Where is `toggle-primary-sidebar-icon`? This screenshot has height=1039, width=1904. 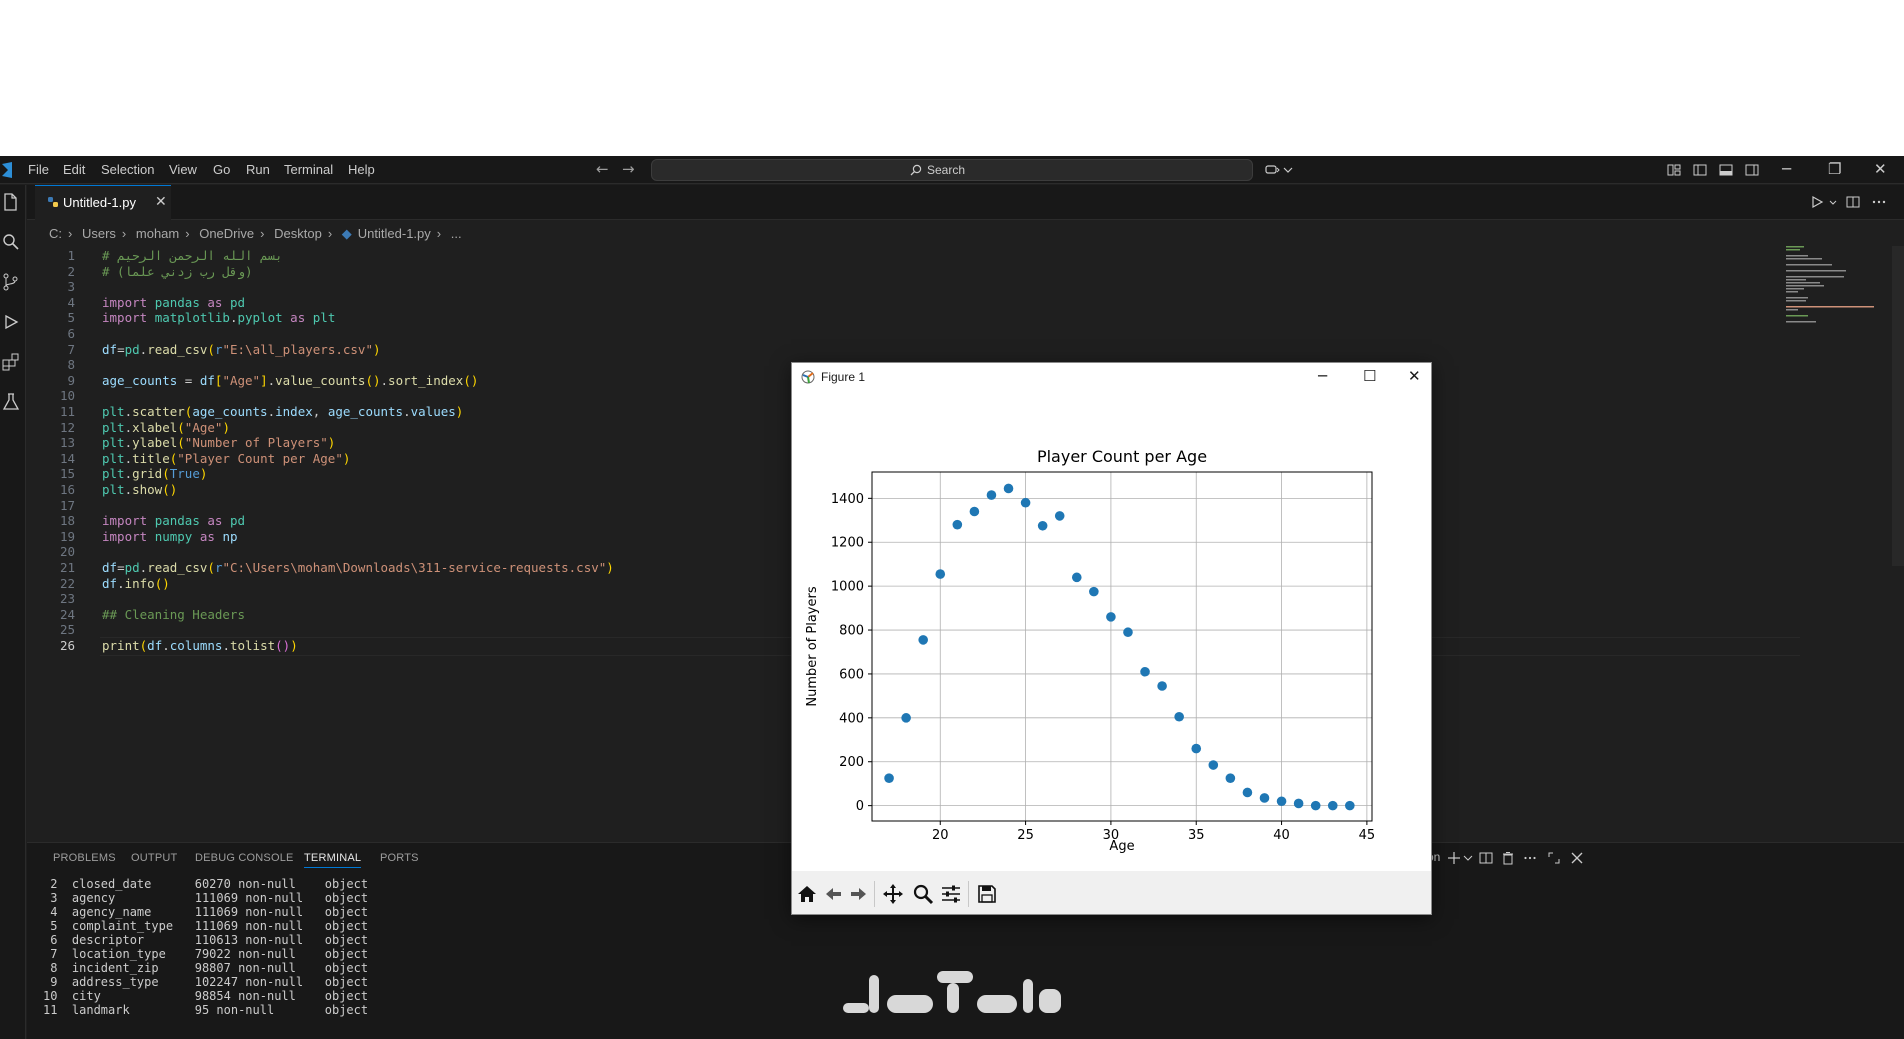 toggle-primary-sidebar-icon is located at coordinates (1700, 170).